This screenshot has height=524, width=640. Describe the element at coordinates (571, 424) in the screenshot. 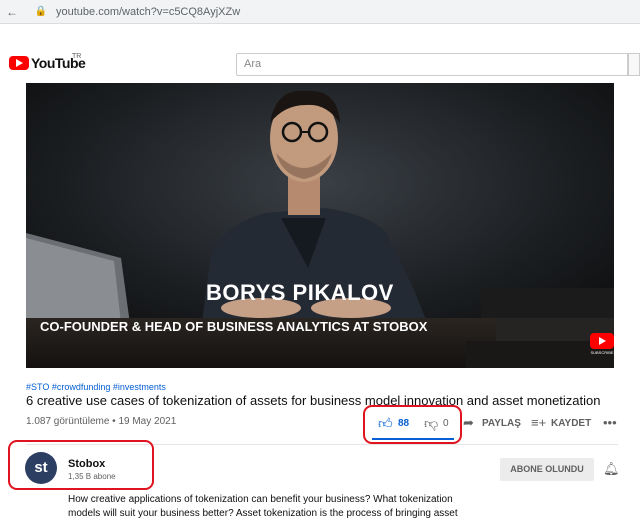

I see `save-button: KAYDET` at that location.